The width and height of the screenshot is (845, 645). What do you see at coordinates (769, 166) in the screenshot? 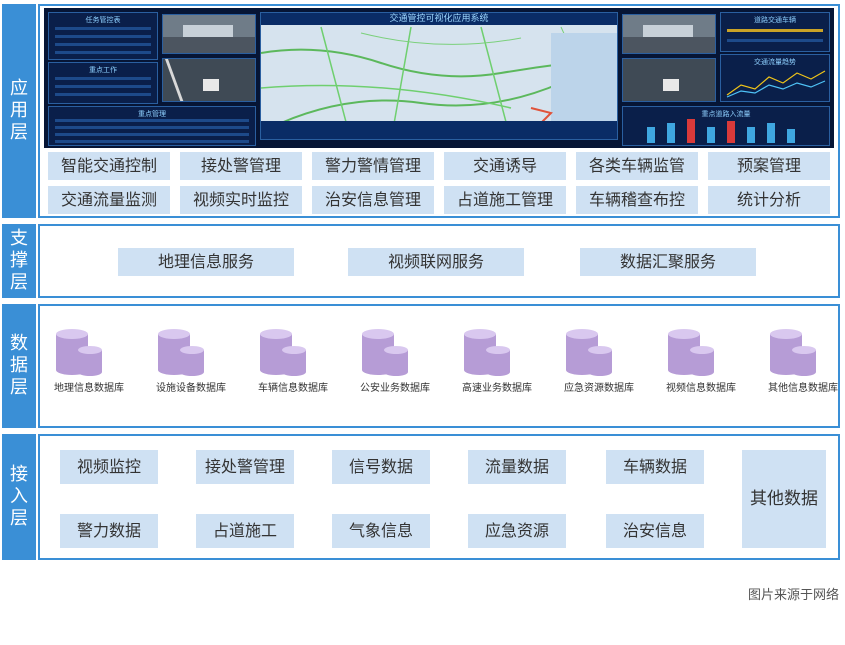
I see `app-button-6: 预案管理` at bounding box center [769, 166].